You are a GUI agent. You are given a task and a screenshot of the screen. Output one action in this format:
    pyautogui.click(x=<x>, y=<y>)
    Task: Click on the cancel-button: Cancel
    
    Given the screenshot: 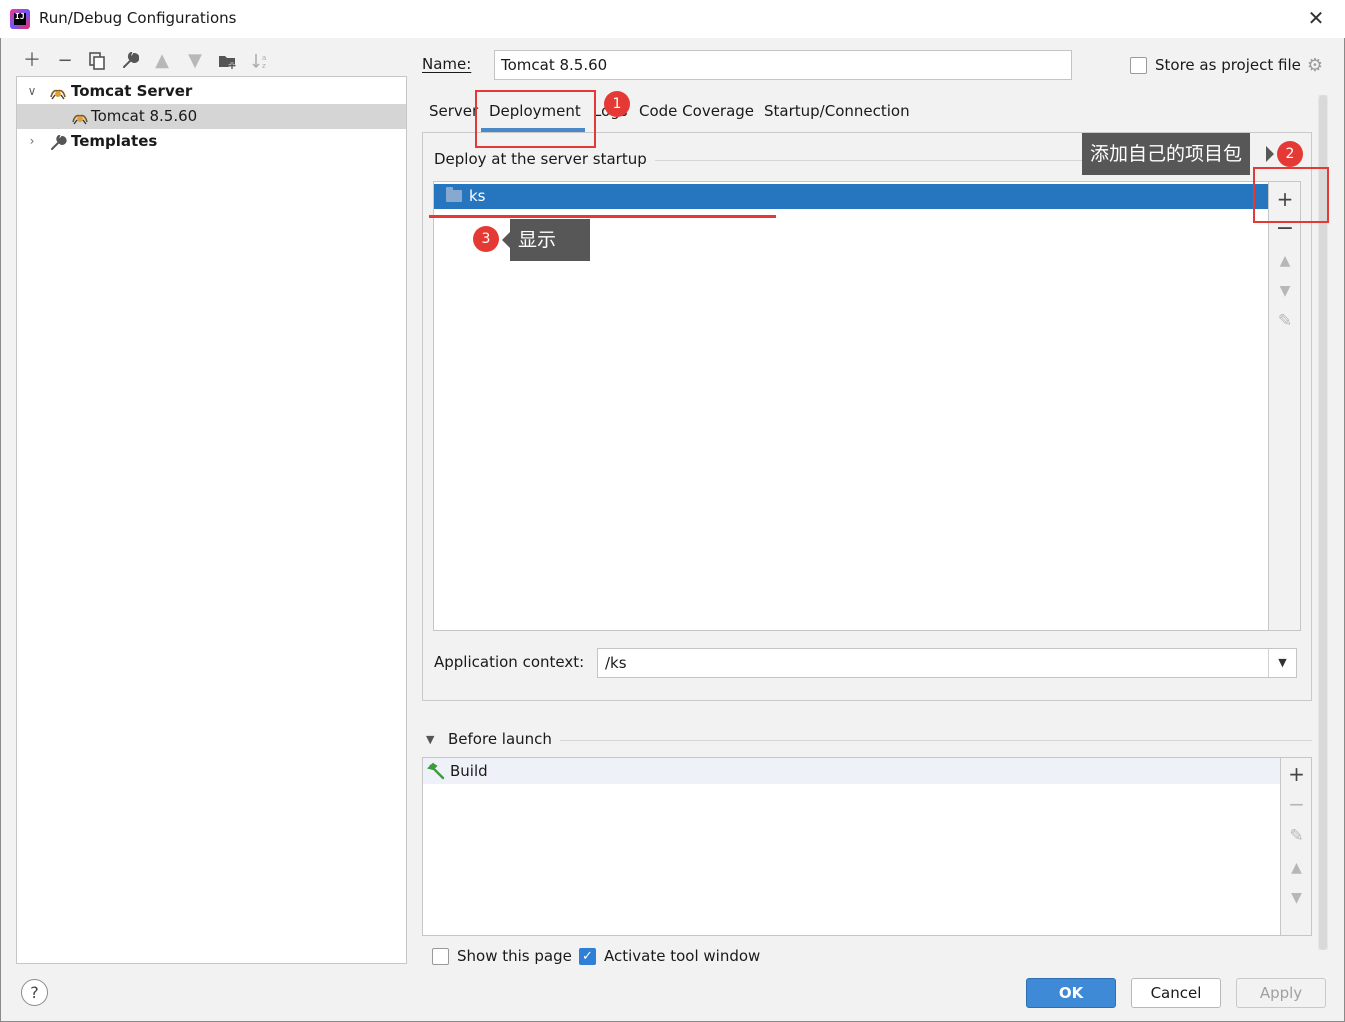 What is the action you would take?
    pyautogui.click(x=1176, y=993)
    